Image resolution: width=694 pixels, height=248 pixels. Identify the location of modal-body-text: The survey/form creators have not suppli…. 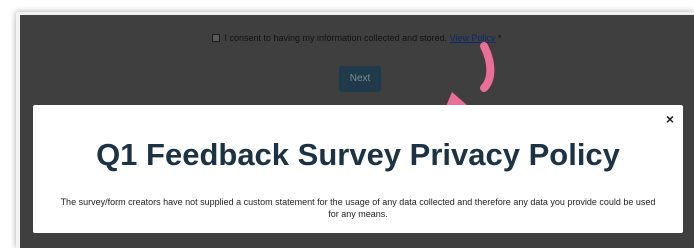
(358, 208).